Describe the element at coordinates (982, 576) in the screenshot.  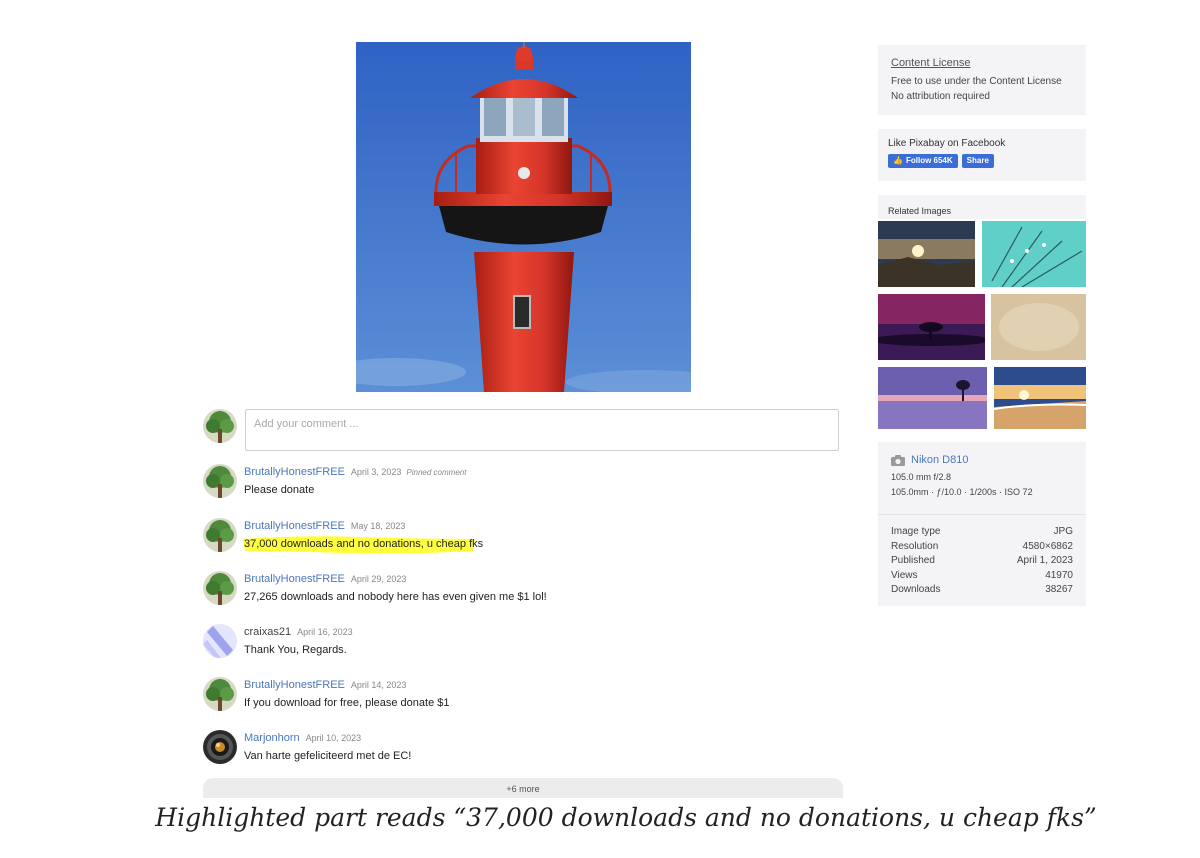
I see `spec-row: Views 41970` at that location.